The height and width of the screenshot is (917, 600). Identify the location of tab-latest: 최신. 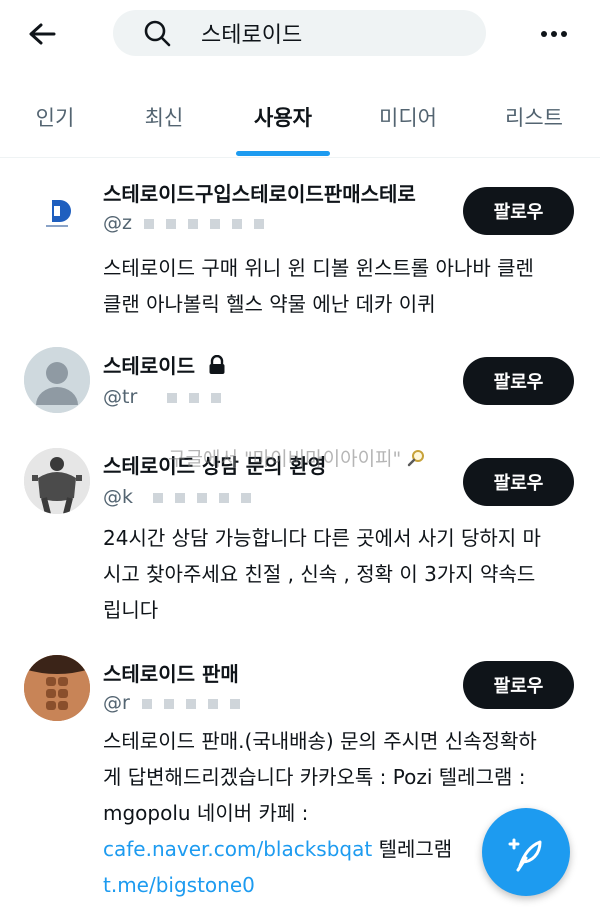
(164, 123).